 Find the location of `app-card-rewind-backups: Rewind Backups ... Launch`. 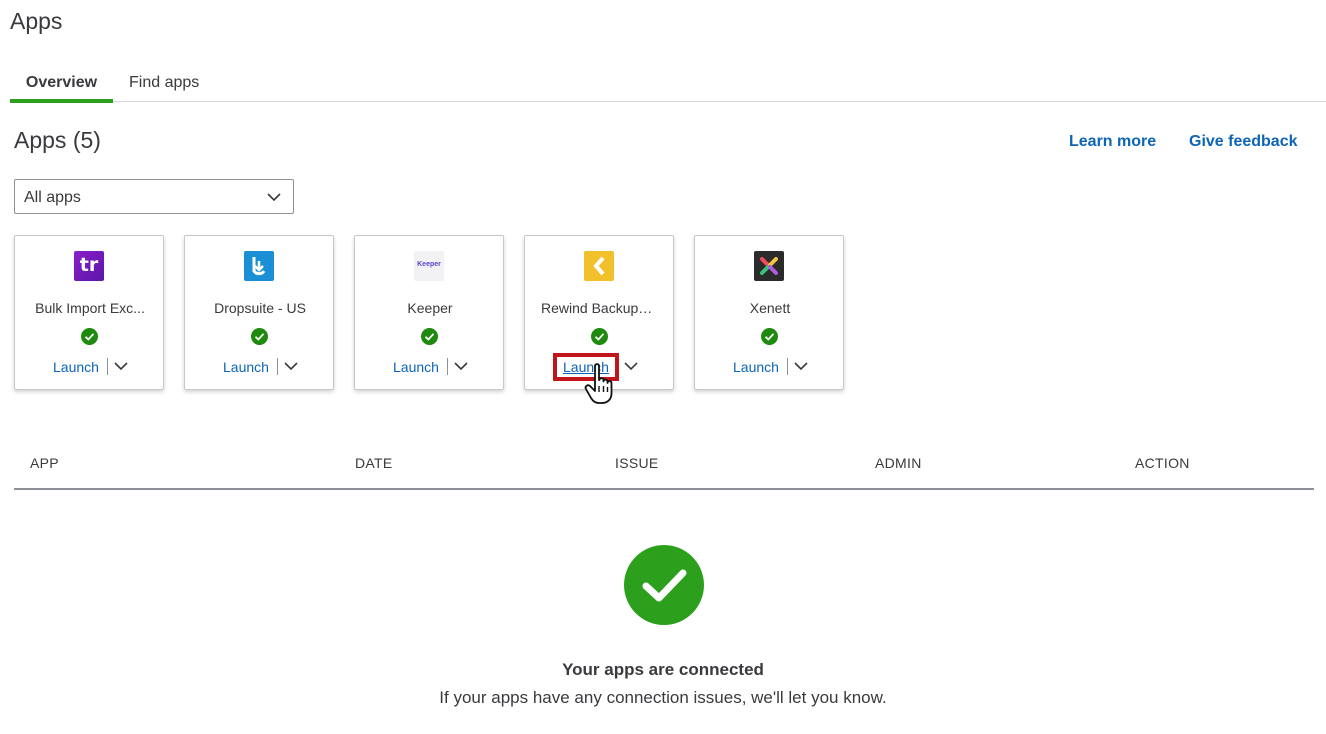

app-card-rewind-backups: Rewind Backups ... Launch is located at coordinates (599, 312).